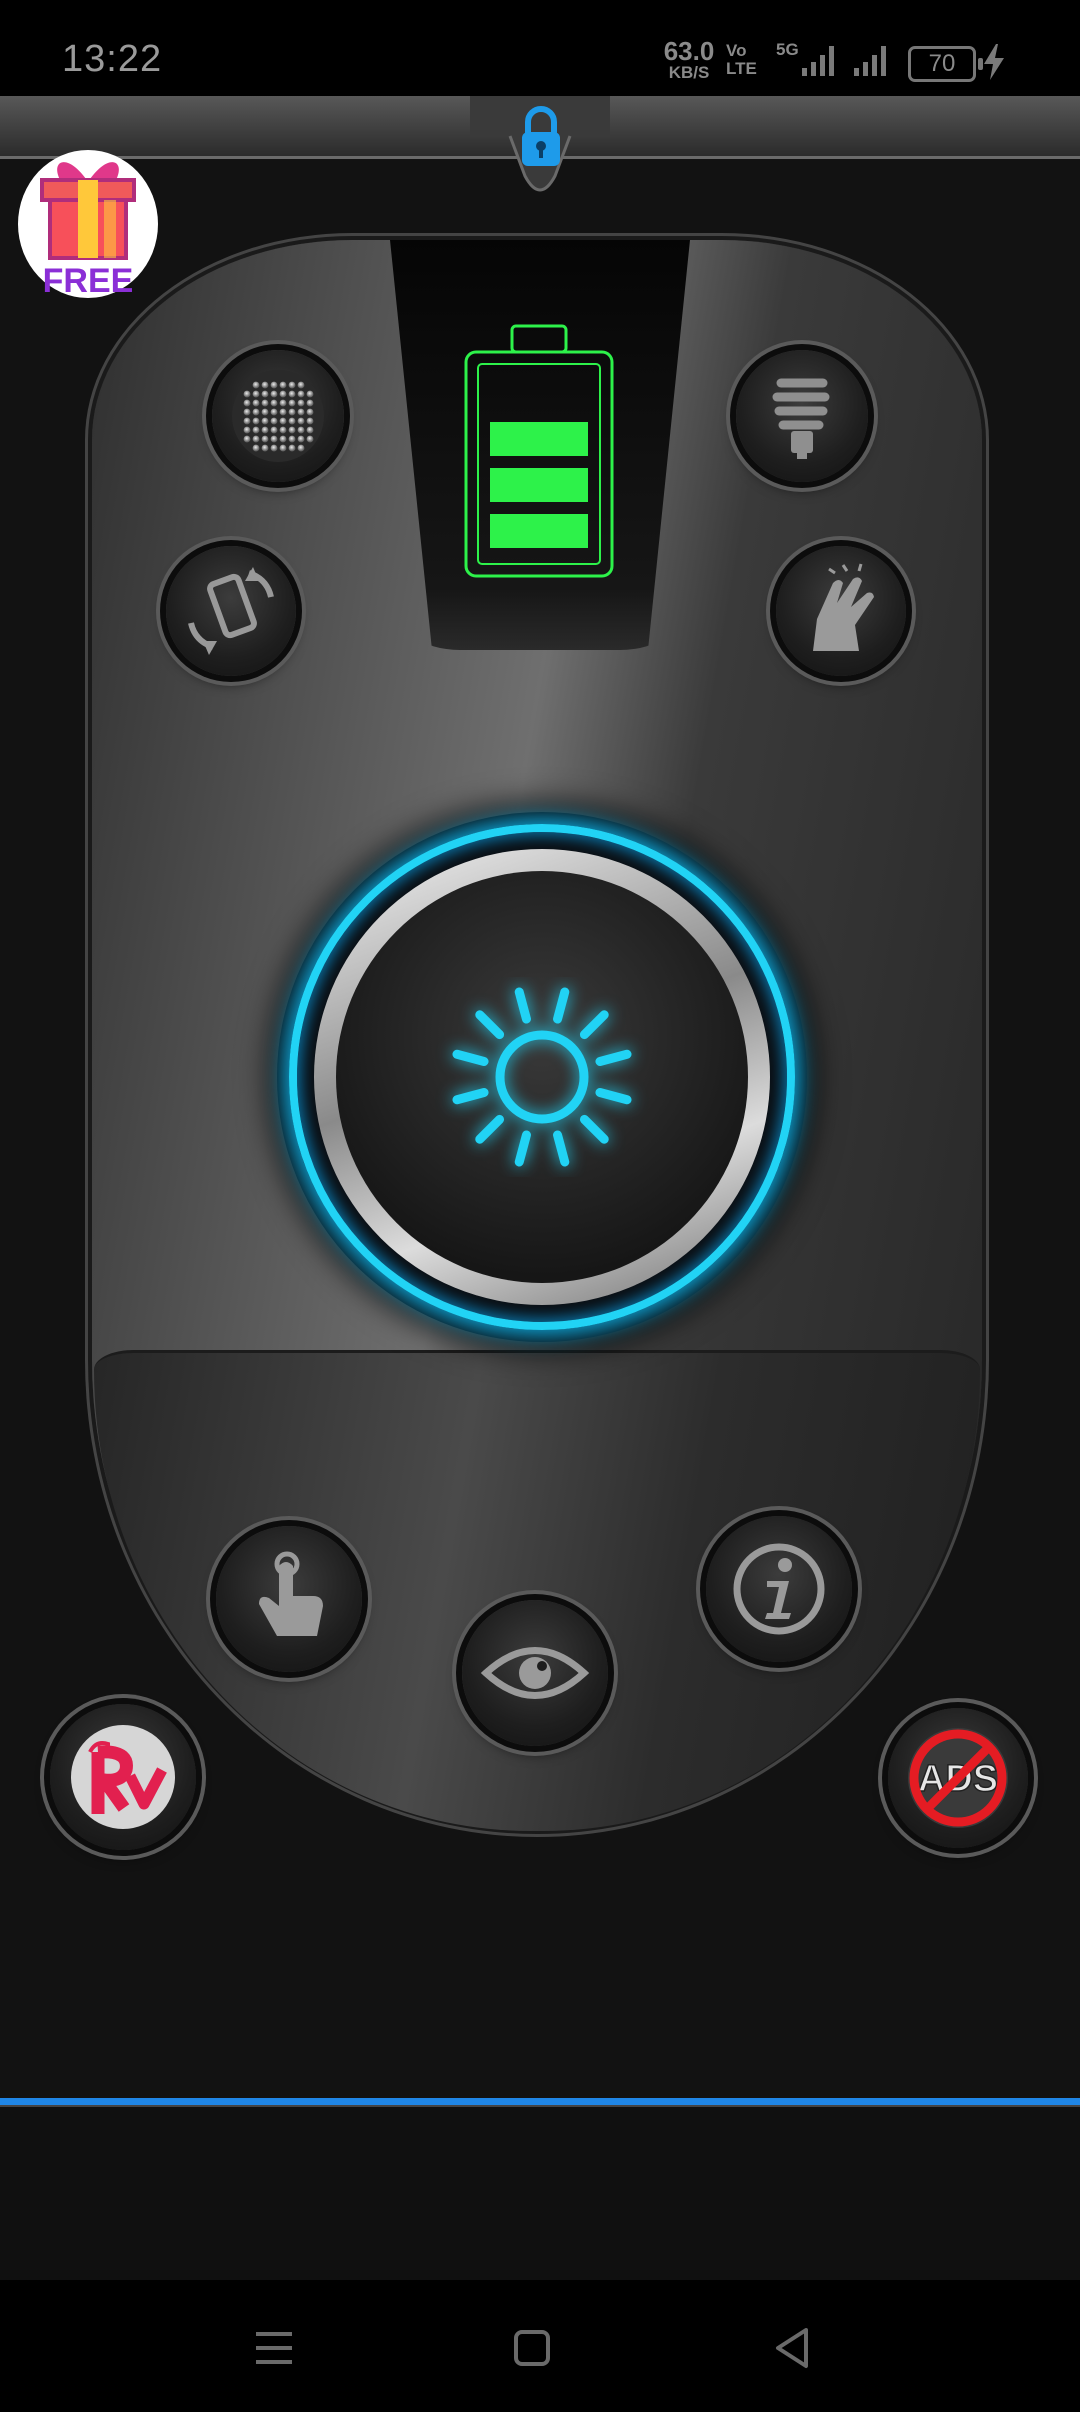  I want to click on disco-ball-icon, so click(278, 416).